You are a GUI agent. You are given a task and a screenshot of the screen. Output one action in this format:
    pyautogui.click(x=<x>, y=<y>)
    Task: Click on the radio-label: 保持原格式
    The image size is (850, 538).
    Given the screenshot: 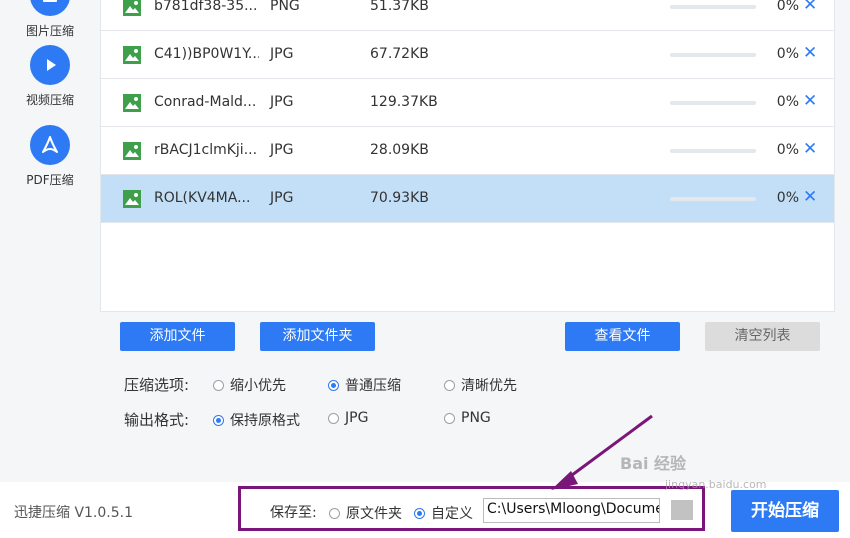 What is the action you would take?
    pyautogui.click(x=265, y=421)
    